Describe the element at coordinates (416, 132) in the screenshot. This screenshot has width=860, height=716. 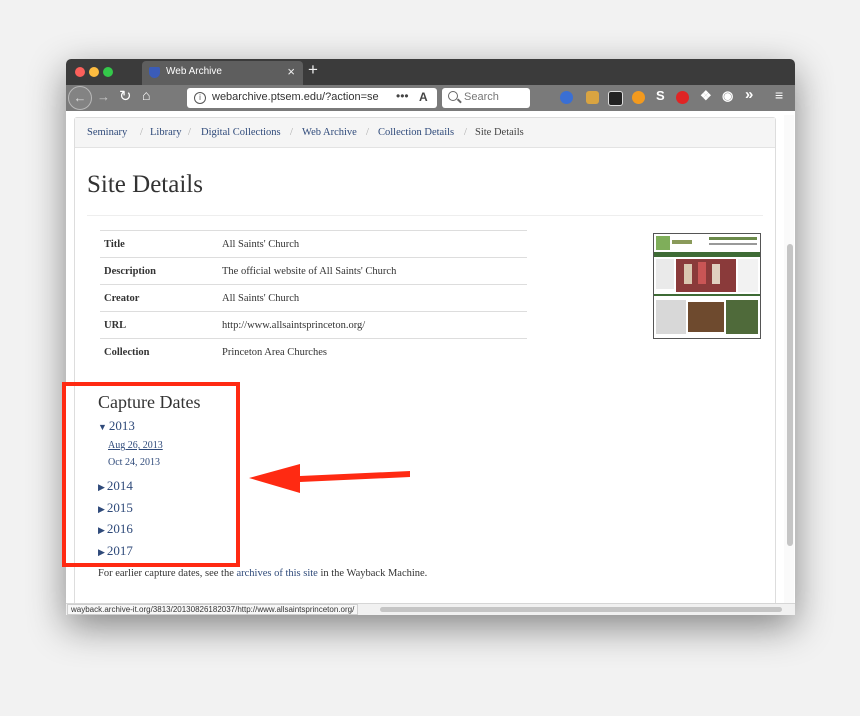
I see `breadcrumb-collection-details: Collection Details` at that location.